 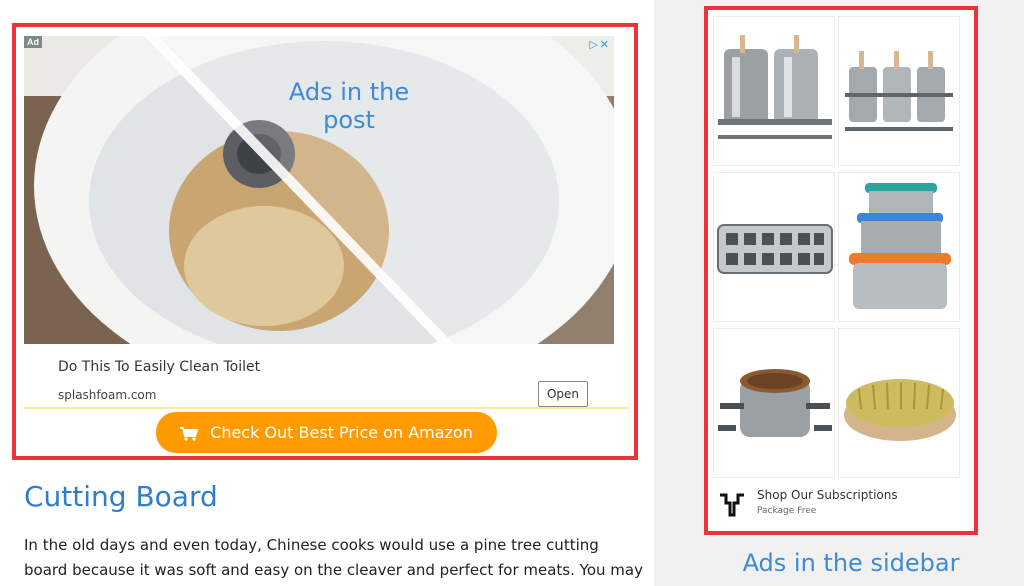 I want to click on clamp-container-icon, so click(x=775, y=403).